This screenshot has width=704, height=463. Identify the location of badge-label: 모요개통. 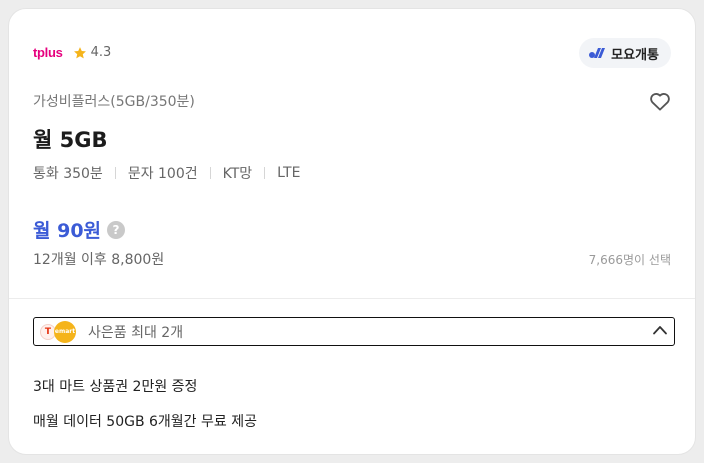
(635, 55).